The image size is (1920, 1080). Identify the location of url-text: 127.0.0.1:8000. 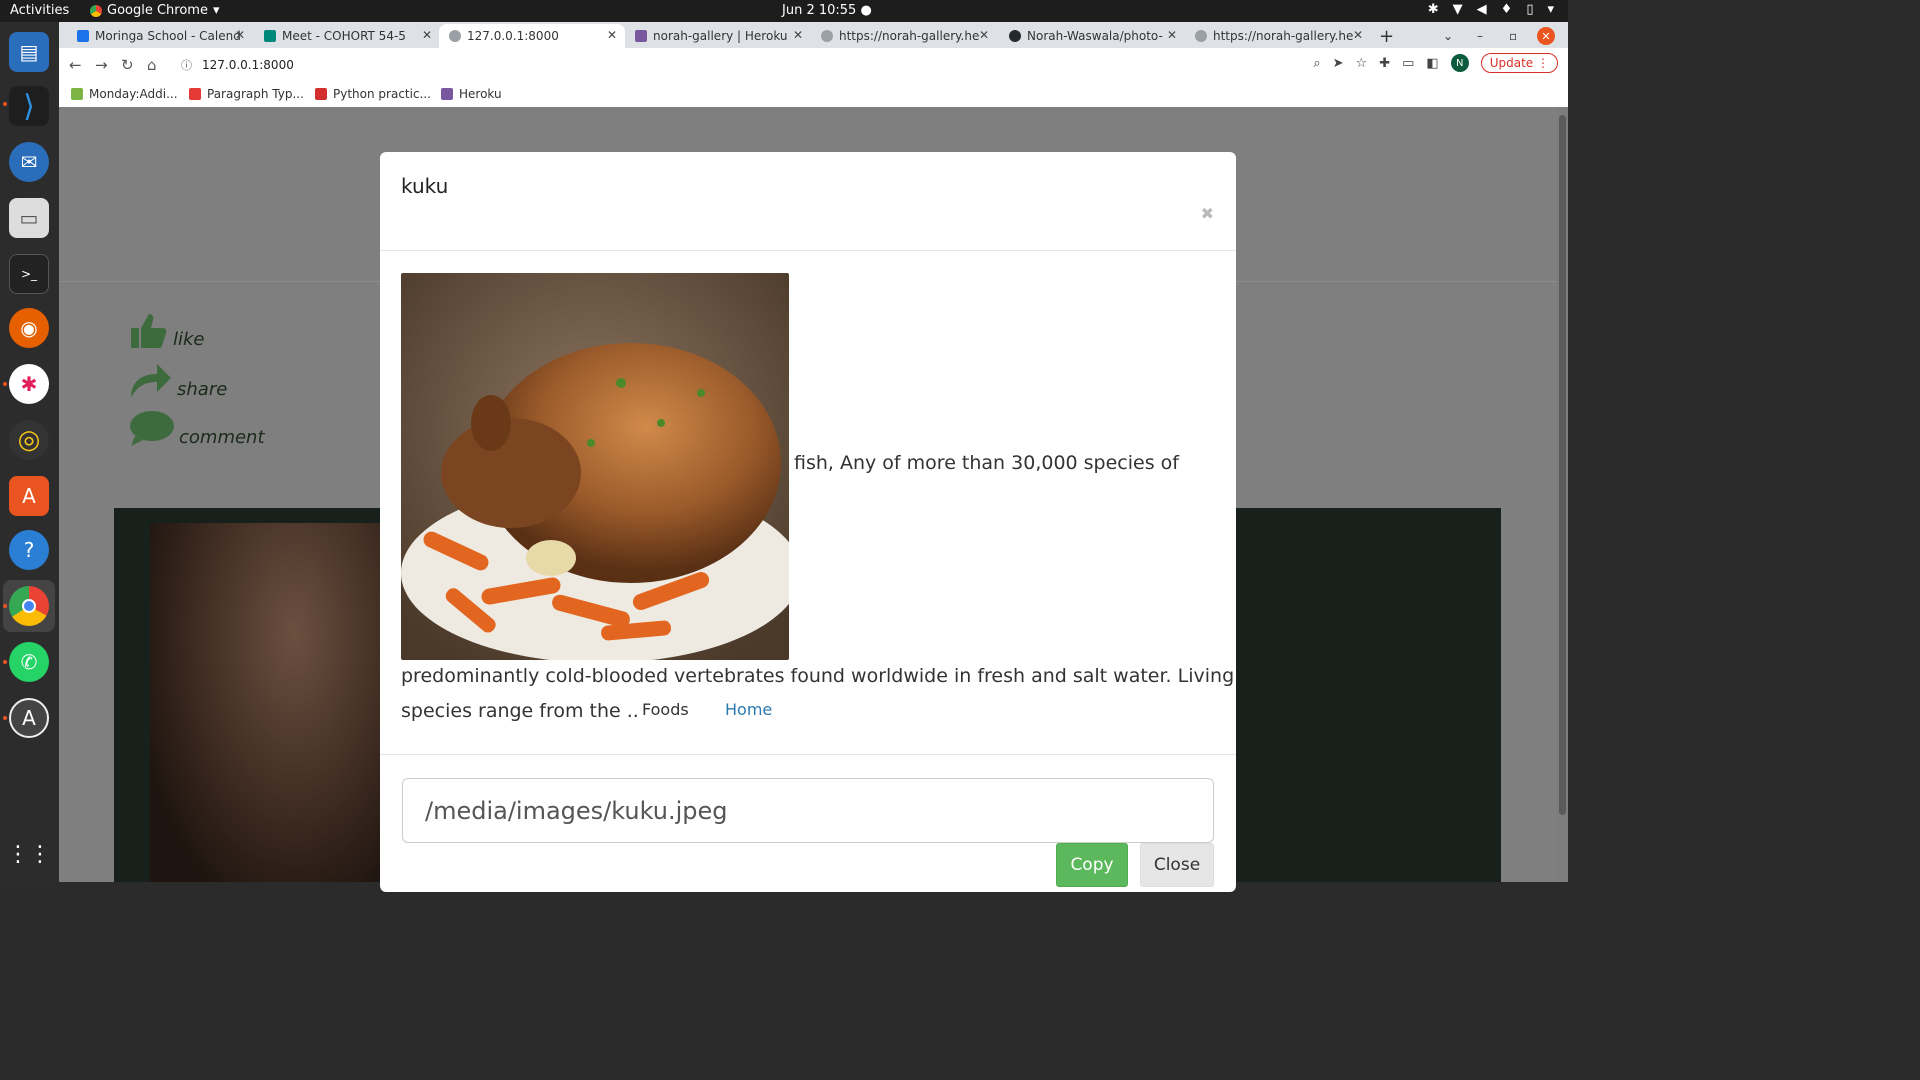
(248, 65).